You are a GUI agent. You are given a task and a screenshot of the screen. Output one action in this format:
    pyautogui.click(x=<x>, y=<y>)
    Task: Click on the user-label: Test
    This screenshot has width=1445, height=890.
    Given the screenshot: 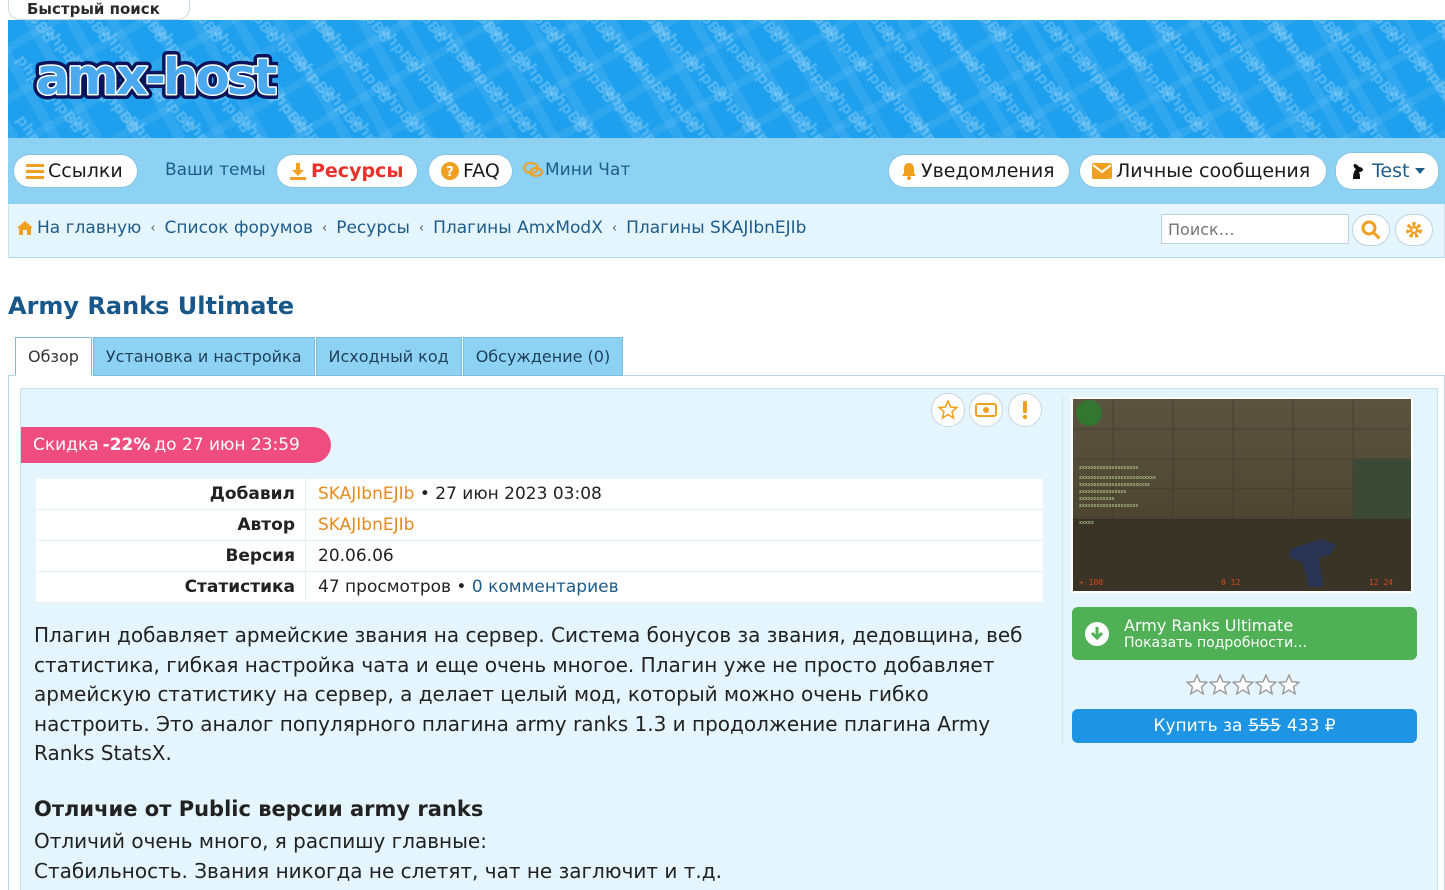 What is the action you would take?
    pyautogui.click(x=1391, y=171)
    